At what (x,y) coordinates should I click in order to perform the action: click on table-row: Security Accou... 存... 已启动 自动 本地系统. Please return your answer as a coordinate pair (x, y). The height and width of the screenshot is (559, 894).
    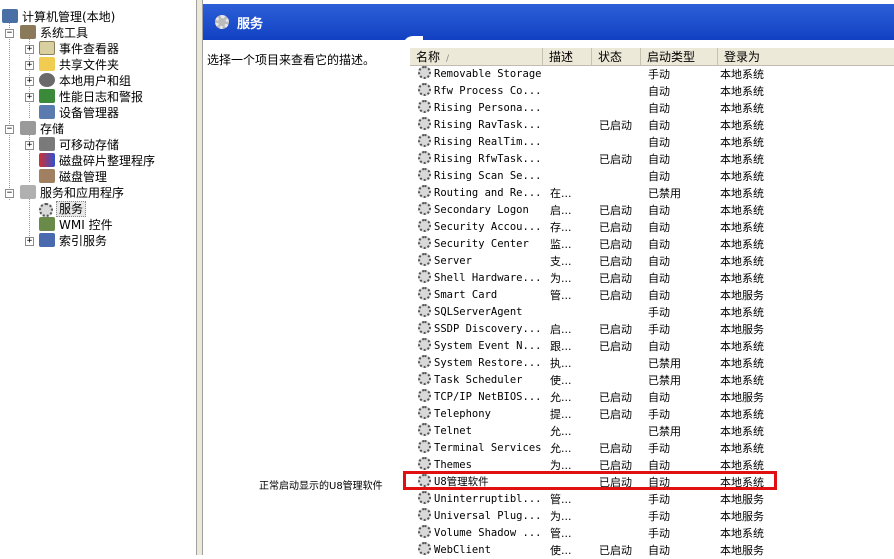
    Looking at the image, I should click on (652, 227).